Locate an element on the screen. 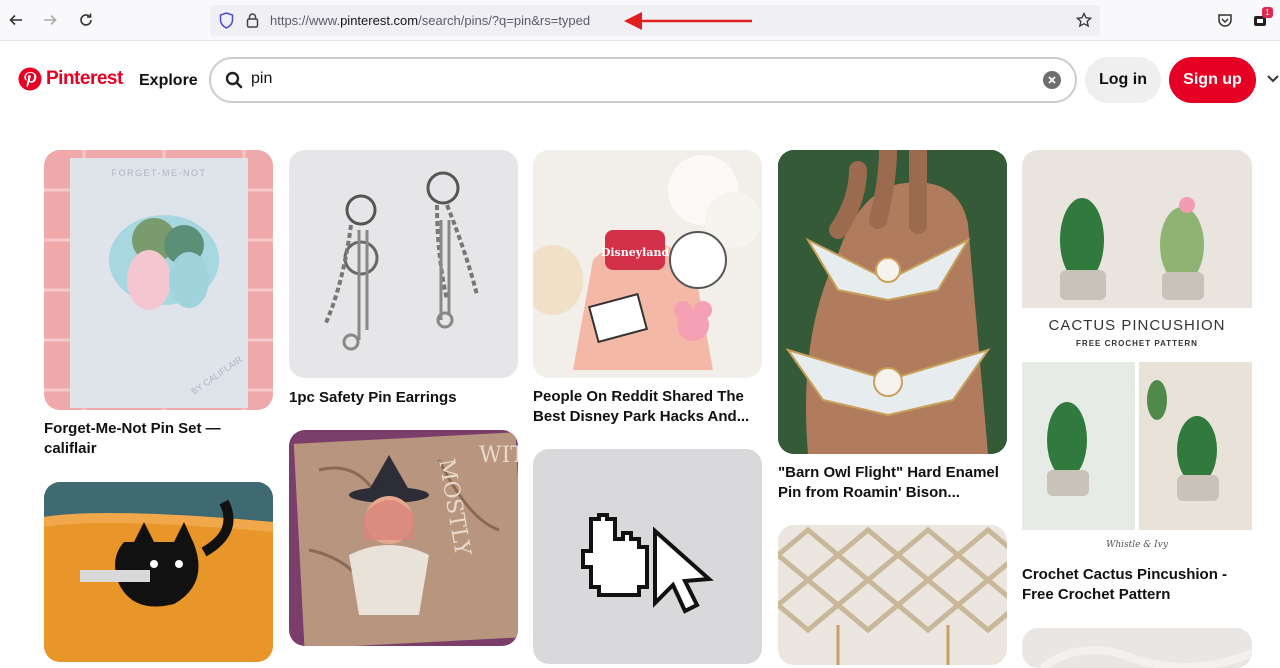  search-bar is located at coordinates (643, 80).